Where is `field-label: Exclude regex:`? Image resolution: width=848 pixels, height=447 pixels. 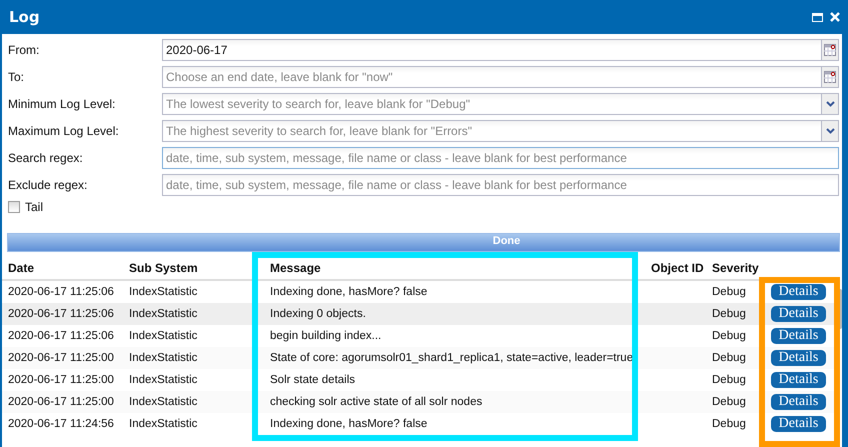 field-label: Exclude regex: is located at coordinates (48, 185).